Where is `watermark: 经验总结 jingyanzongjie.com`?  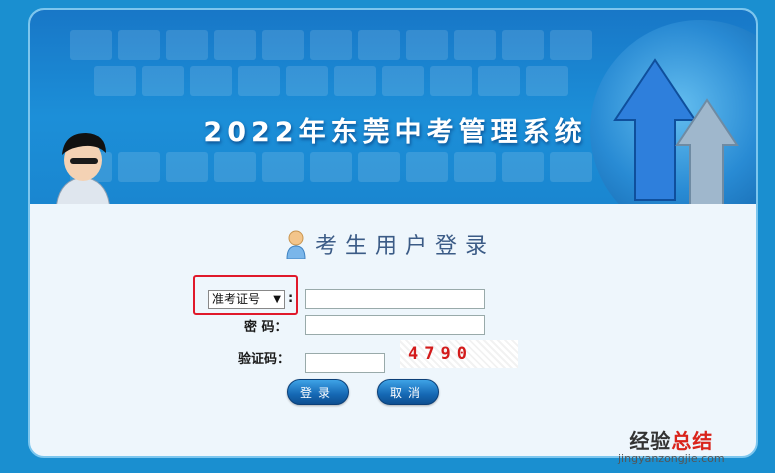 watermark: 经验总结 jingyanzongjie.com is located at coordinates (671, 445).